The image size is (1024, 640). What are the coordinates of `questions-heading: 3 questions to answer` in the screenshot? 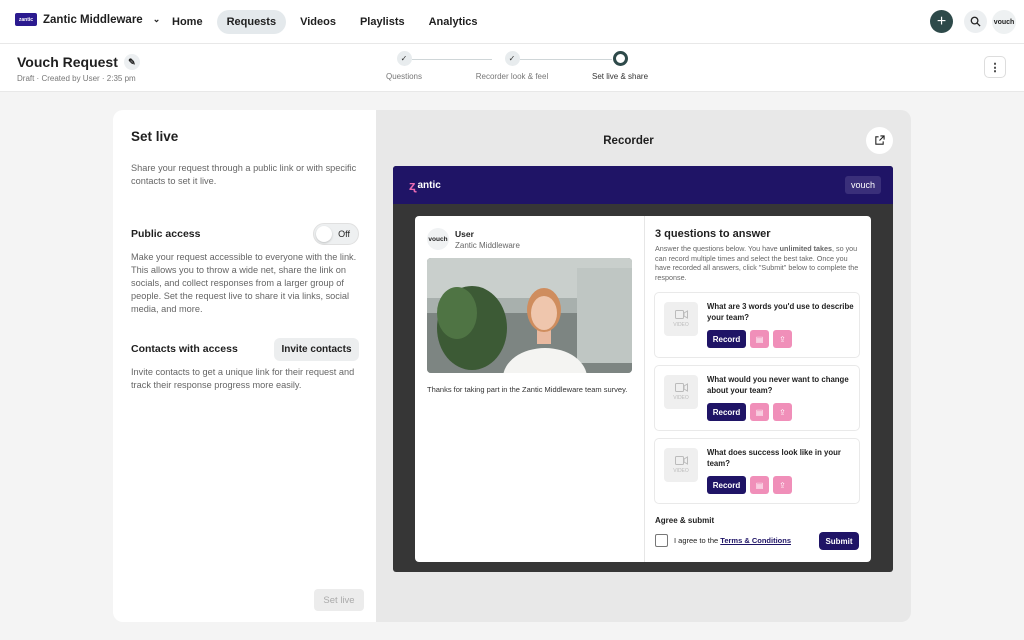 It's located at (713, 234).